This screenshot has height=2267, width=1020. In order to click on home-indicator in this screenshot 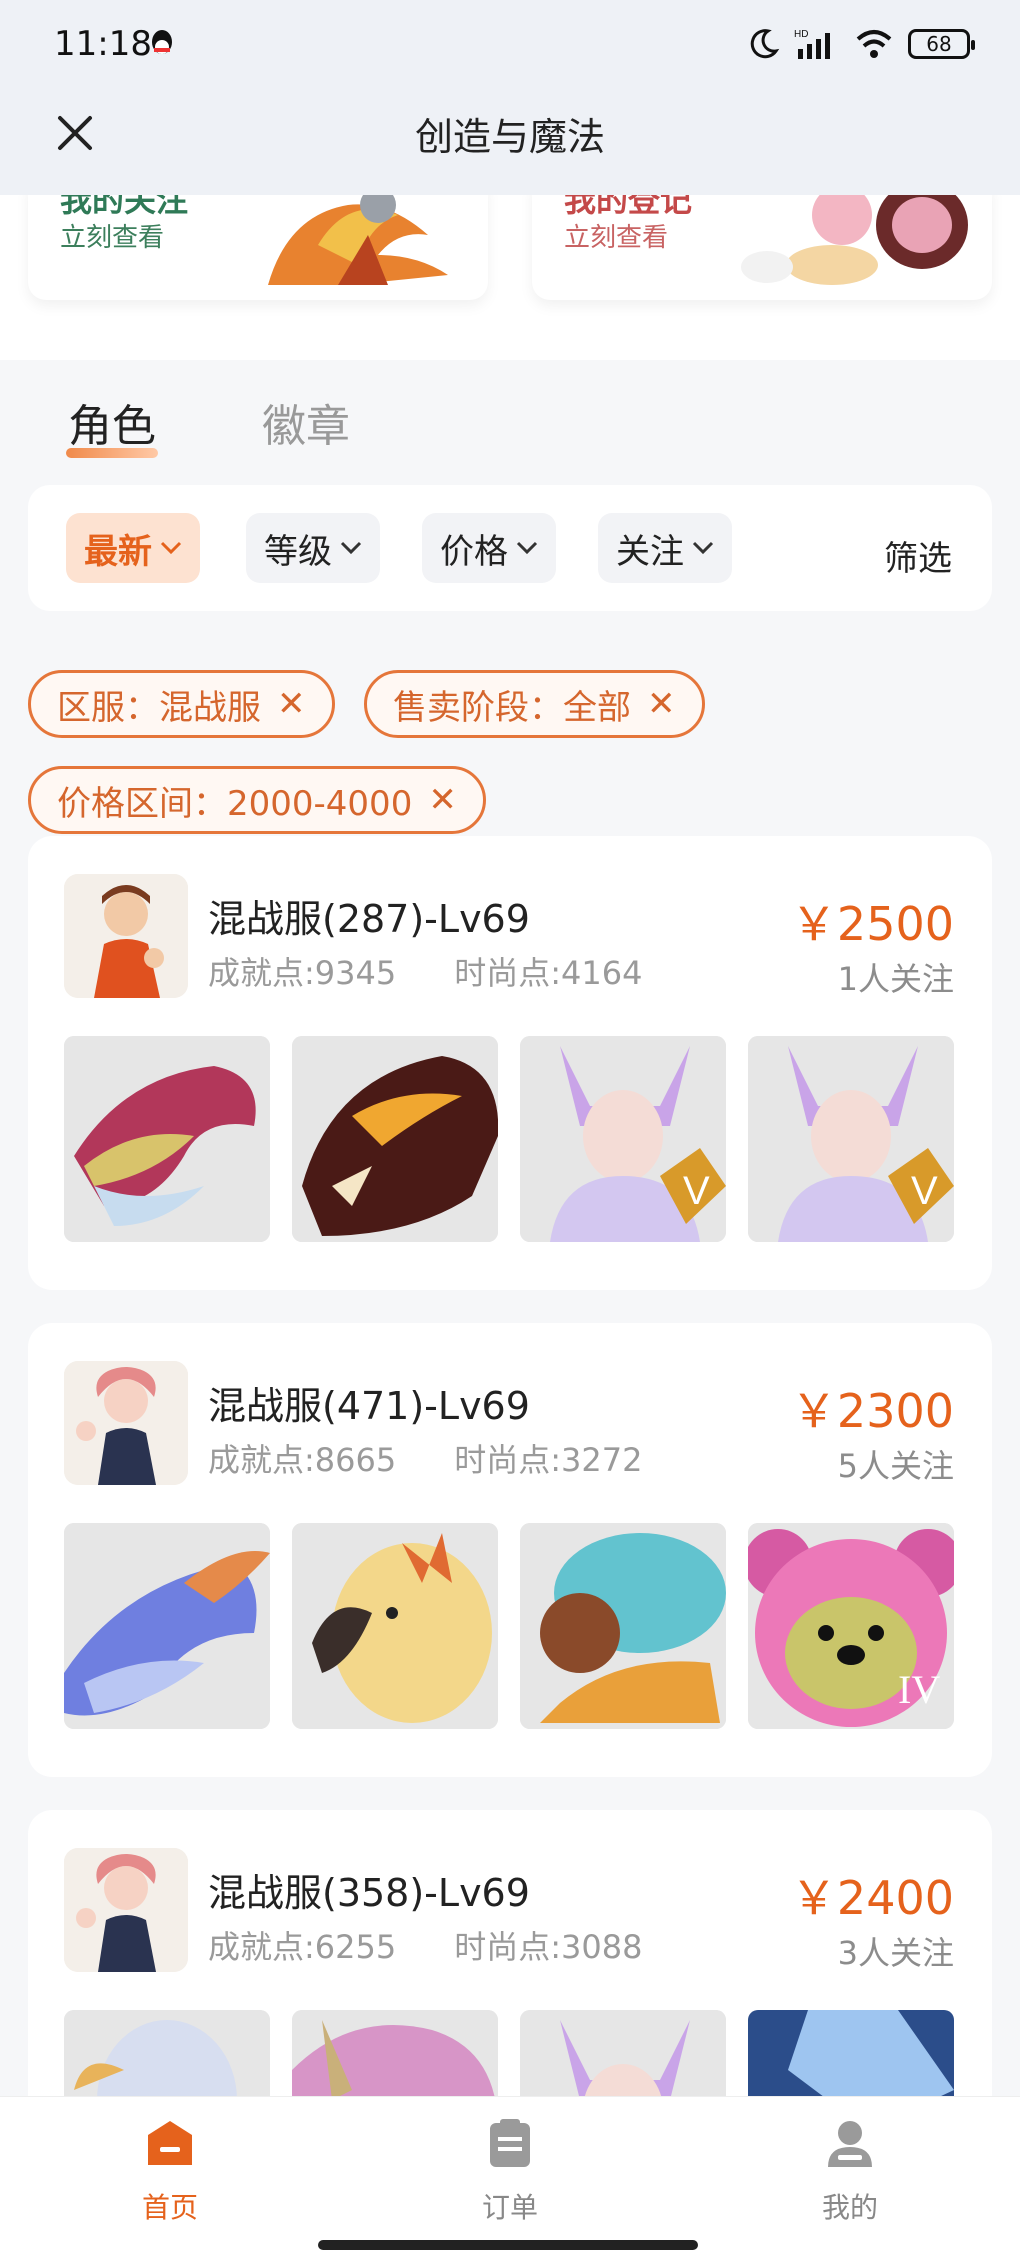, I will do `click(508, 2245)`.